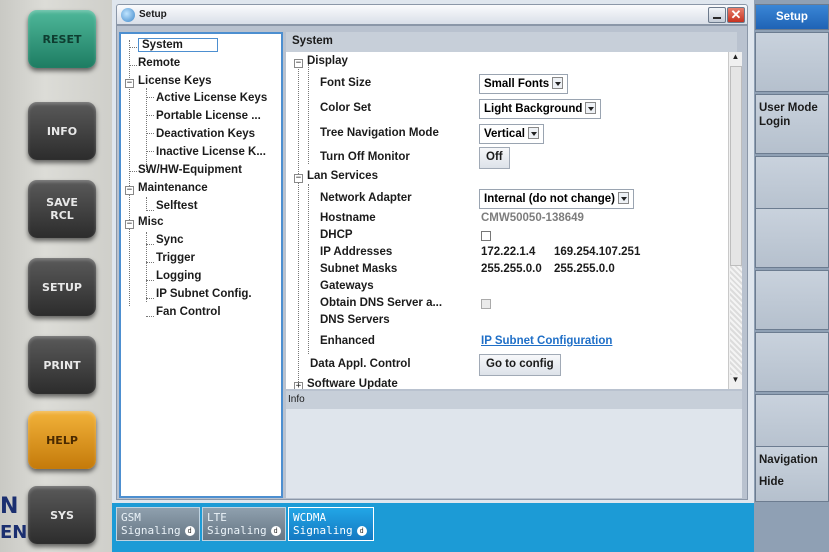  What do you see at coordinates (129, 224) in the screenshot?
I see `misc-expander-icon: −` at bounding box center [129, 224].